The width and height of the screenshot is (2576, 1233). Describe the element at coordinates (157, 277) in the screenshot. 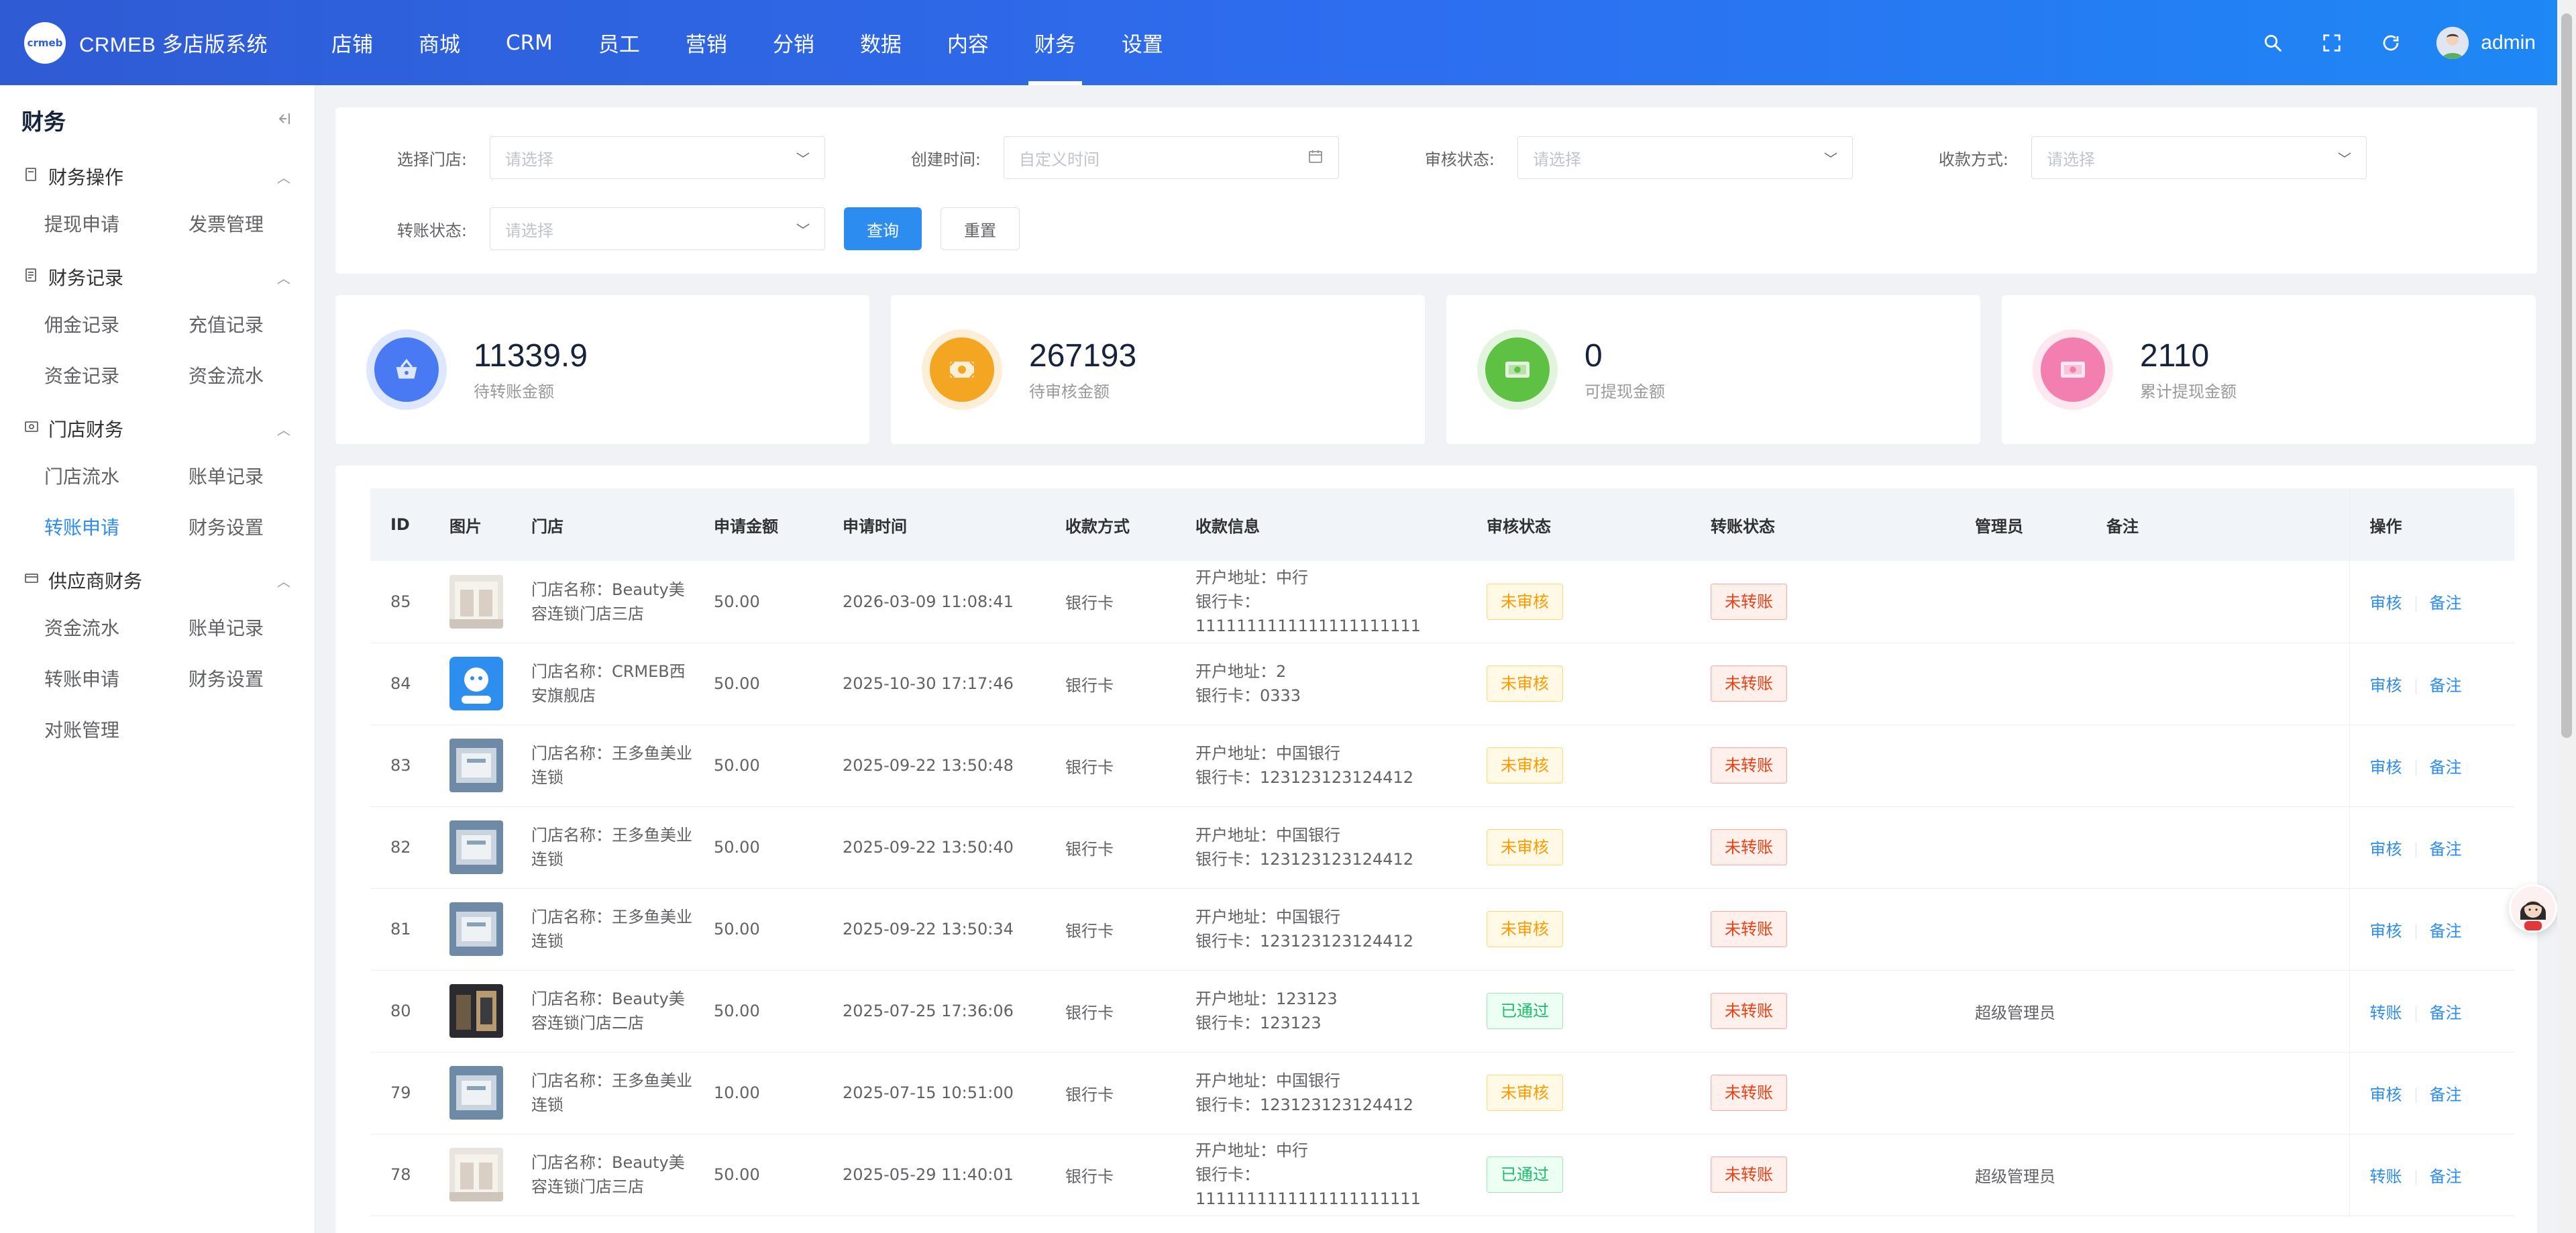

I see `group-head-finance-records: 财务记录 ︿` at that location.